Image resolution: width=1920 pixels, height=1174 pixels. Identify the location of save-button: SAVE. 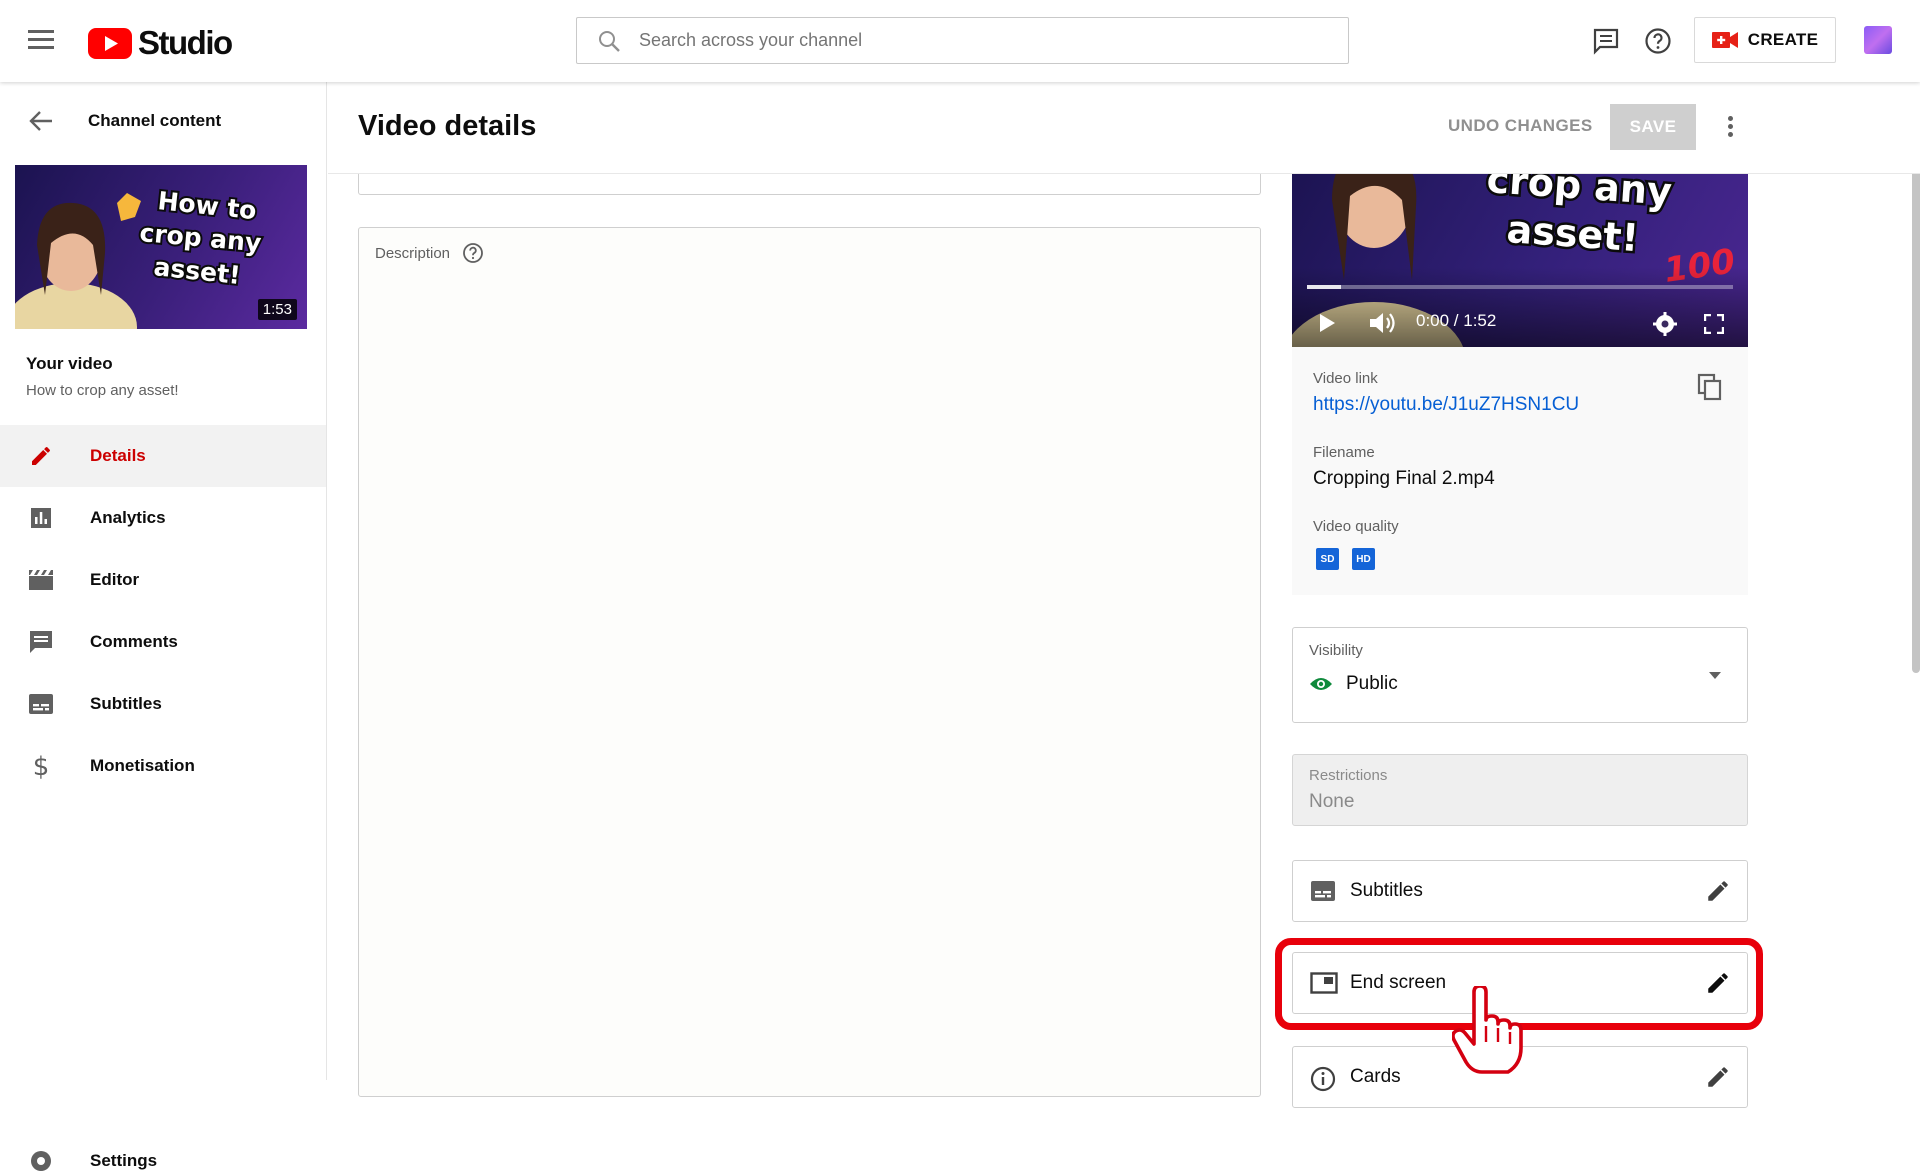
(1653, 127).